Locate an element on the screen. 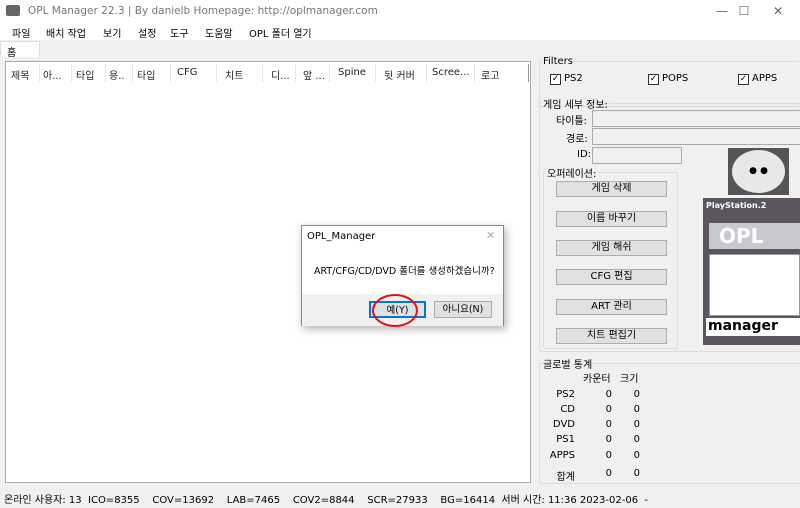 The height and width of the screenshot is (508, 800). close-button: ✕ is located at coordinates (778, 11).